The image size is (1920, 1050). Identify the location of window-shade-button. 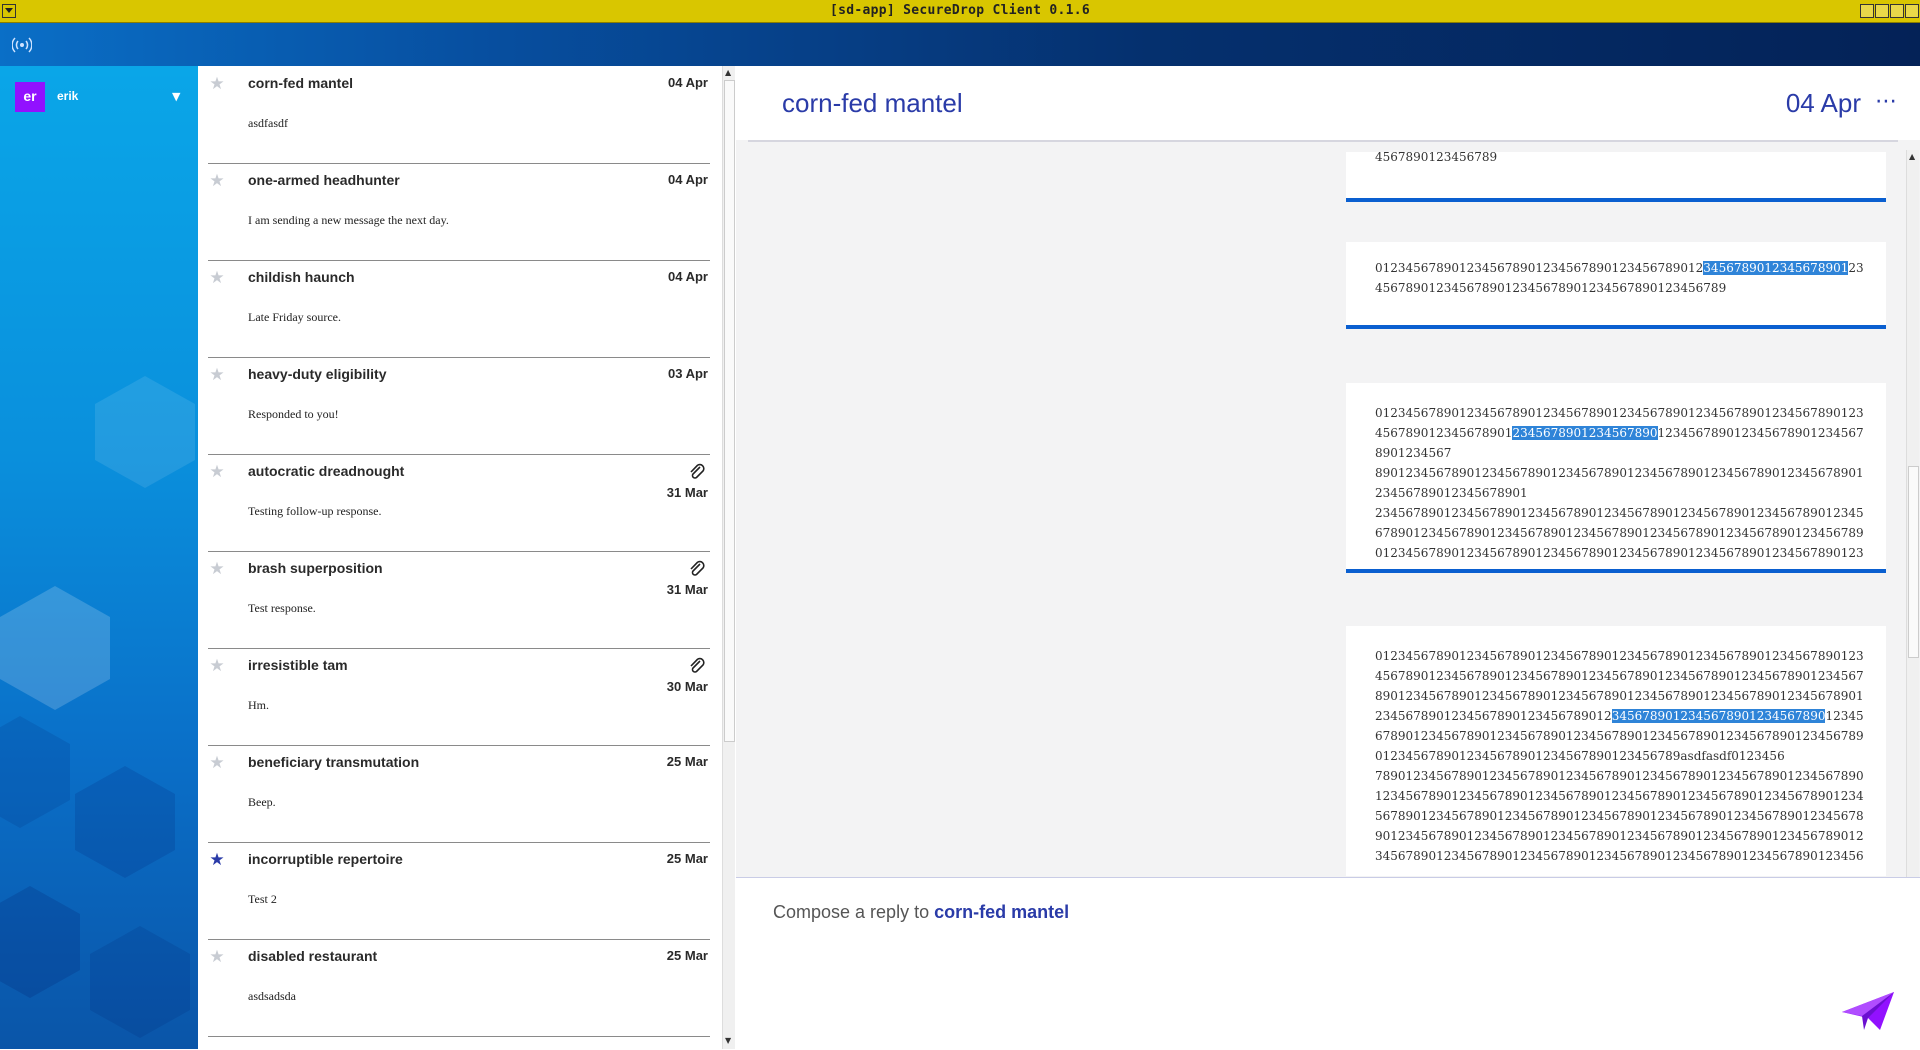
(1867, 11).